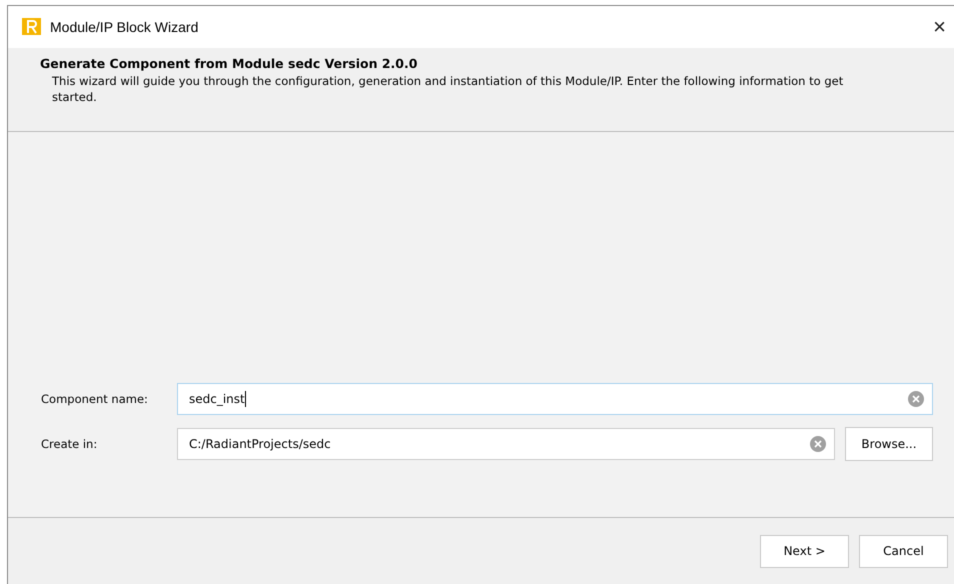 Image resolution: width=954 pixels, height=584 pixels. Describe the element at coordinates (95, 399) in the screenshot. I see `field-label: Component name:` at that location.